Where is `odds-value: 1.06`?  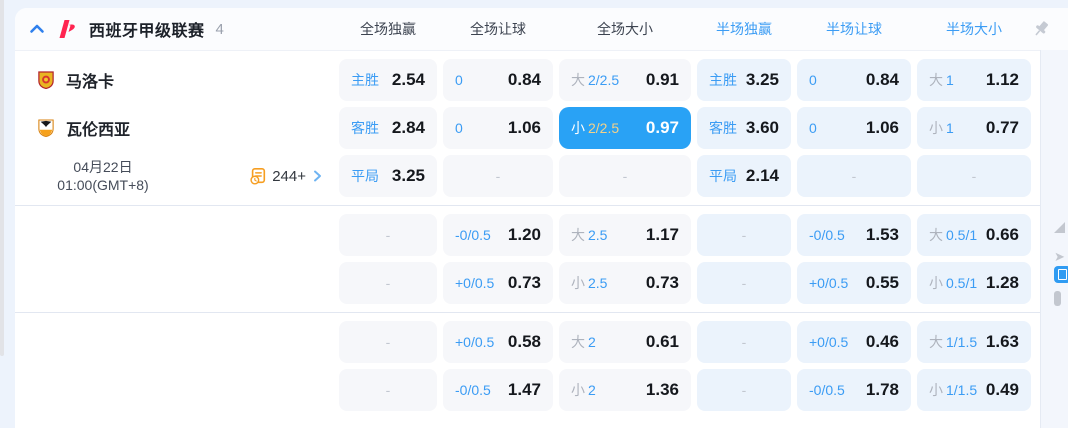
odds-value: 1.06 is located at coordinates (882, 127).